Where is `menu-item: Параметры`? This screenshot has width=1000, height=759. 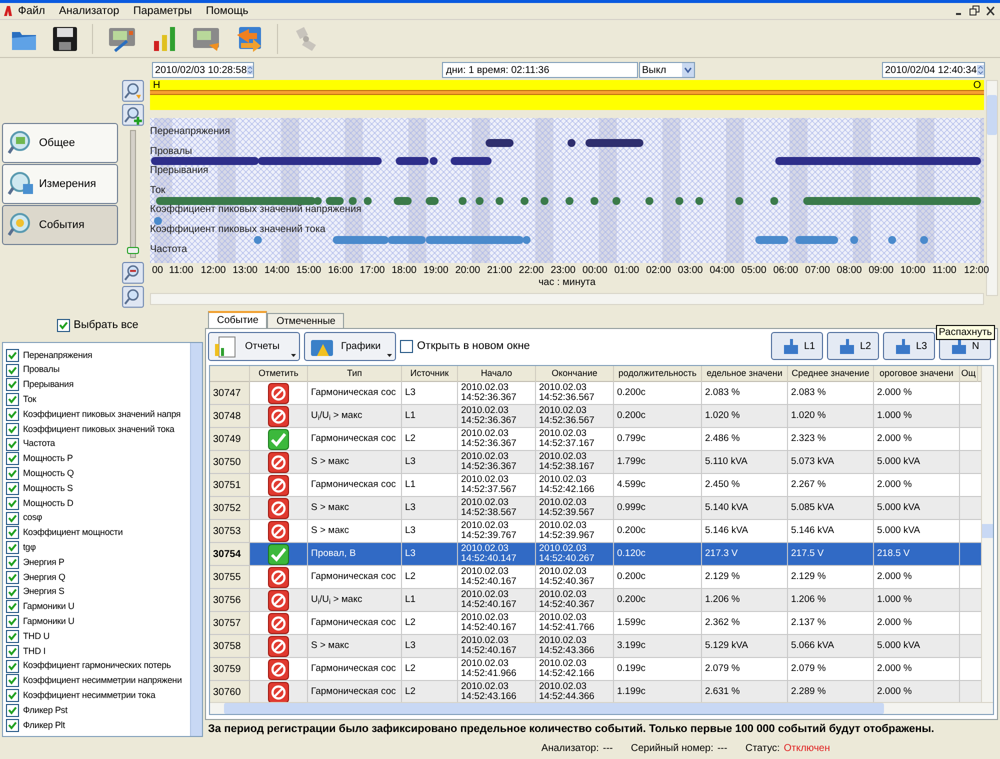
menu-item: Параметры is located at coordinates (162, 11).